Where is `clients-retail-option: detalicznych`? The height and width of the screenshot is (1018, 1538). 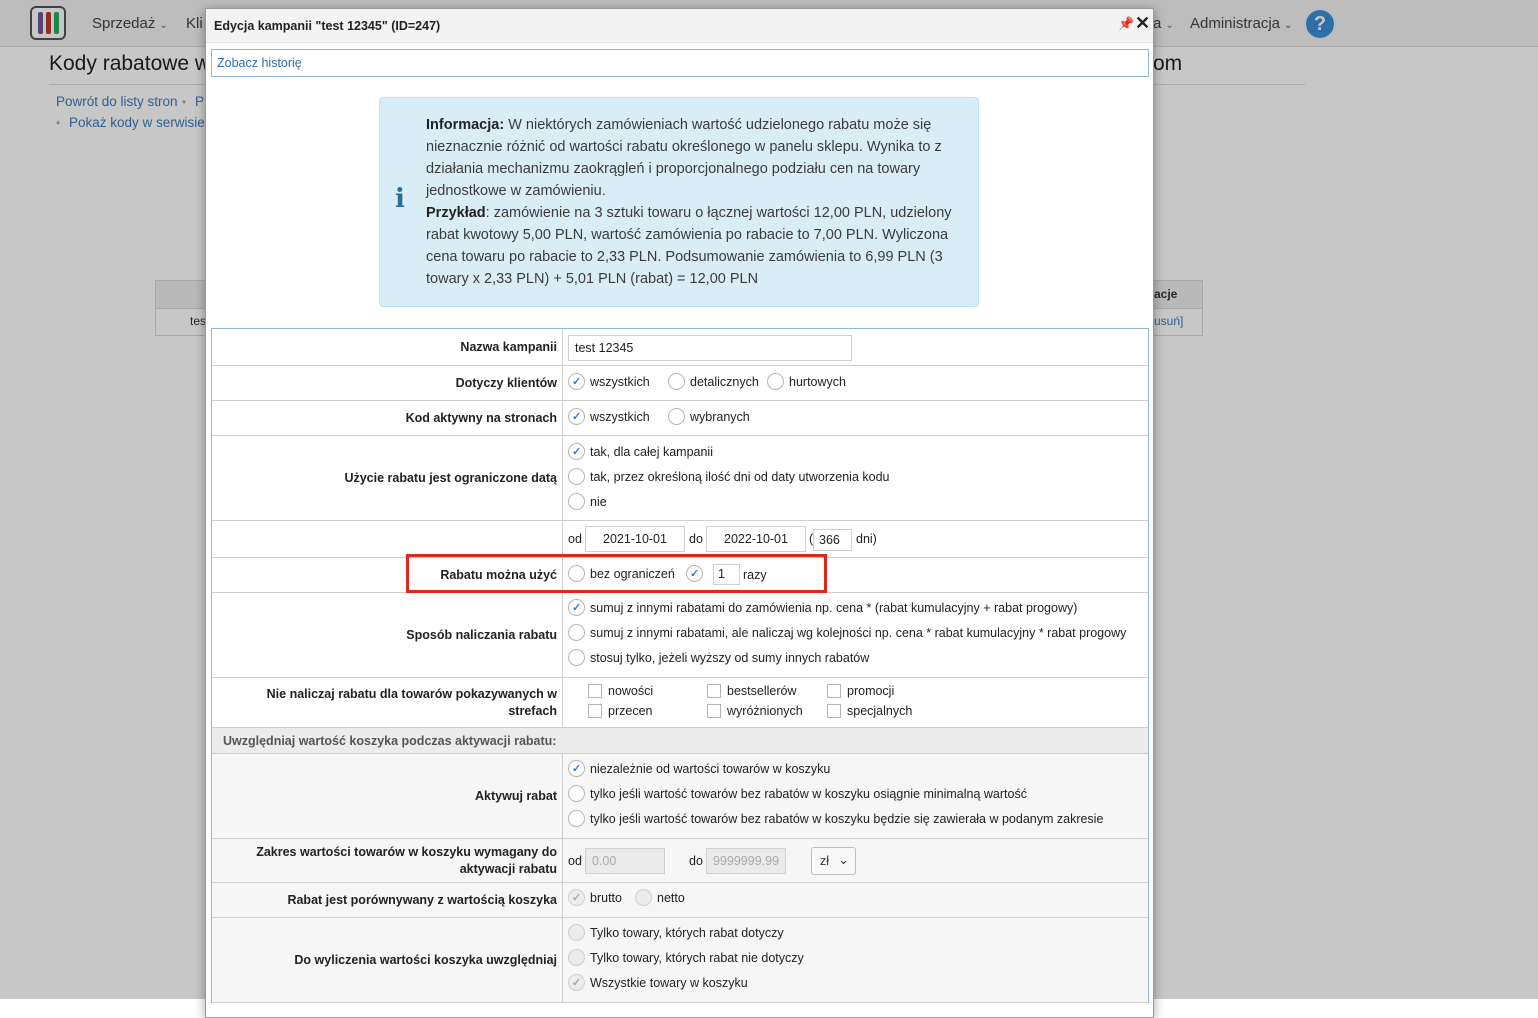
clients-retail-option: detalicznych is located at coordinates (713, 381).